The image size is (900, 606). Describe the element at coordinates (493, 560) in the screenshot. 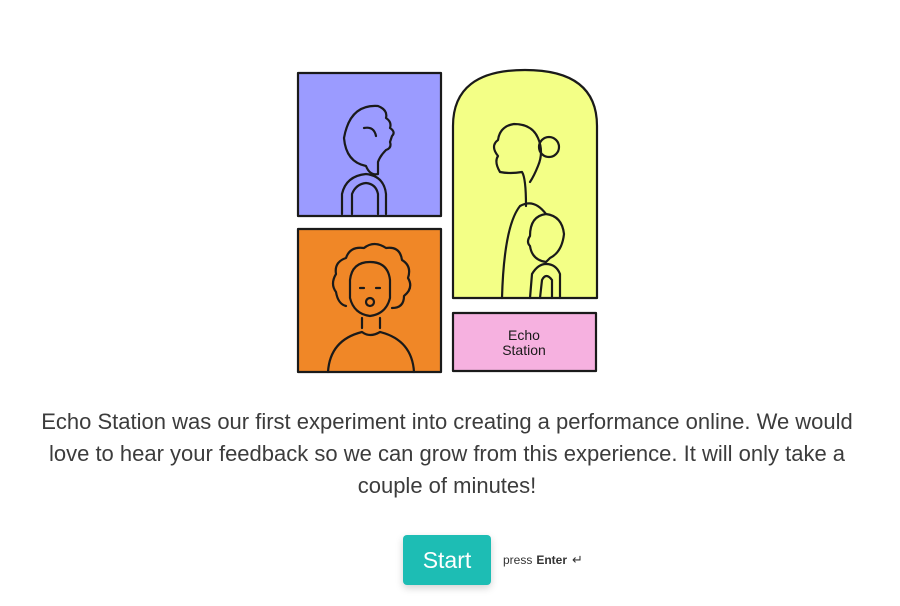

I see `start-action-area: Start press Enter ↵` at that location.